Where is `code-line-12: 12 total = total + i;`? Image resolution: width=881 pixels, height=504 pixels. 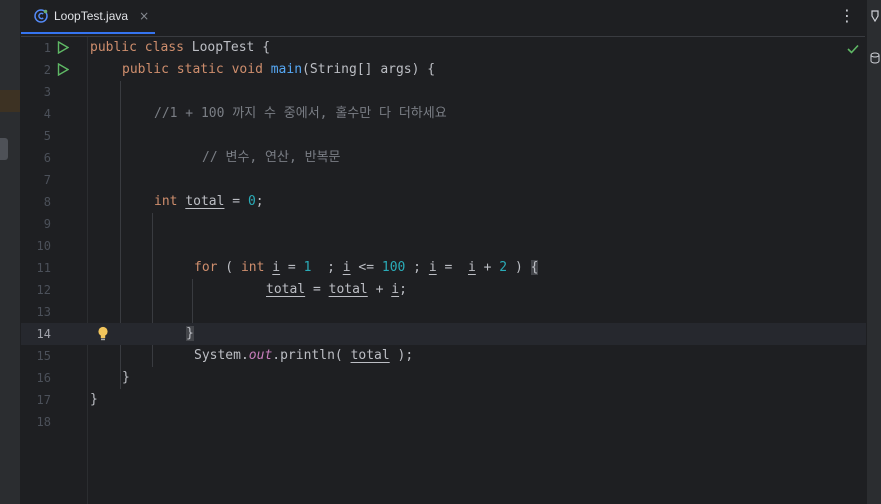 code-line-12: 12 total = total + i; is located at coordinates (443, 290).